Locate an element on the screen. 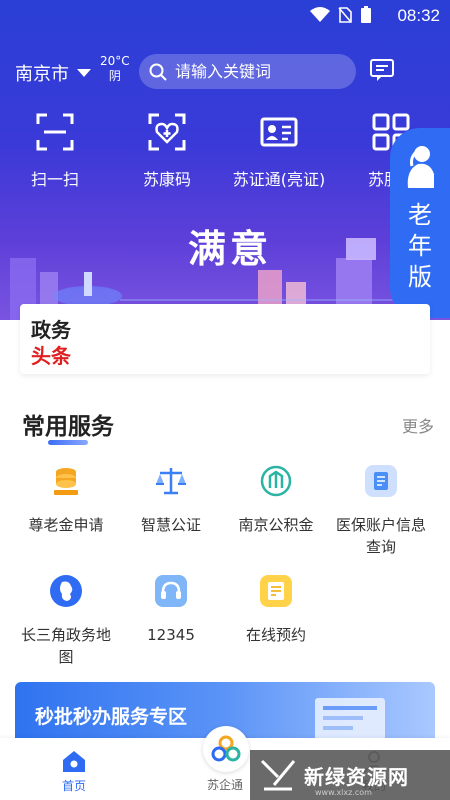 This screenshot has height=800, width=450. section-title: 常用服务 is located at coordinates (68, 427).